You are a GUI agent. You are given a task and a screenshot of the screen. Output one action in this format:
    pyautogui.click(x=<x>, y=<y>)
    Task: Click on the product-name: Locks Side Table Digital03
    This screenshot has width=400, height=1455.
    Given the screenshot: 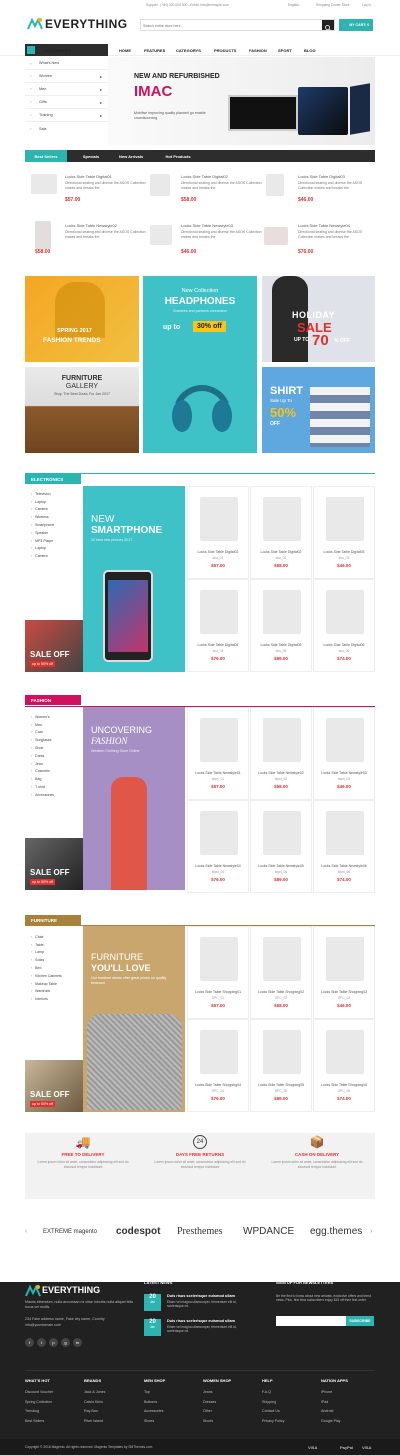 What is the action you would take?
    pyautogui.click(x=321, y=176)
    